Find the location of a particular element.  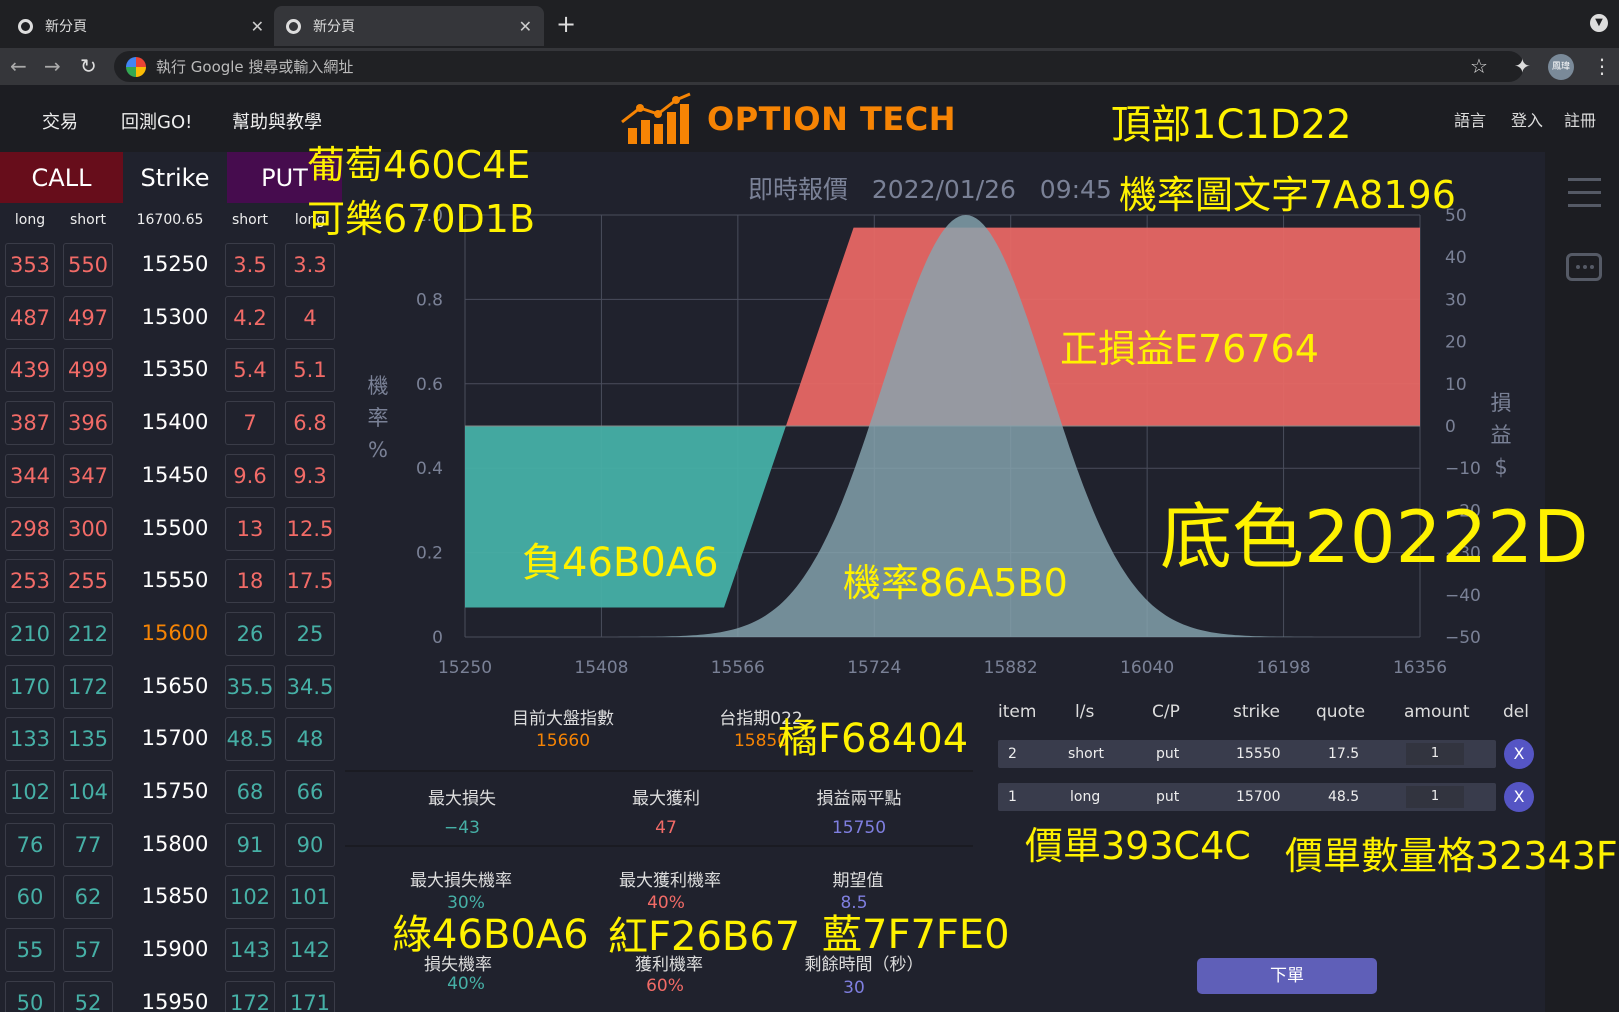

order-row: 1 long put 15700 48.5 1 is located at coordinates (1247, 797).